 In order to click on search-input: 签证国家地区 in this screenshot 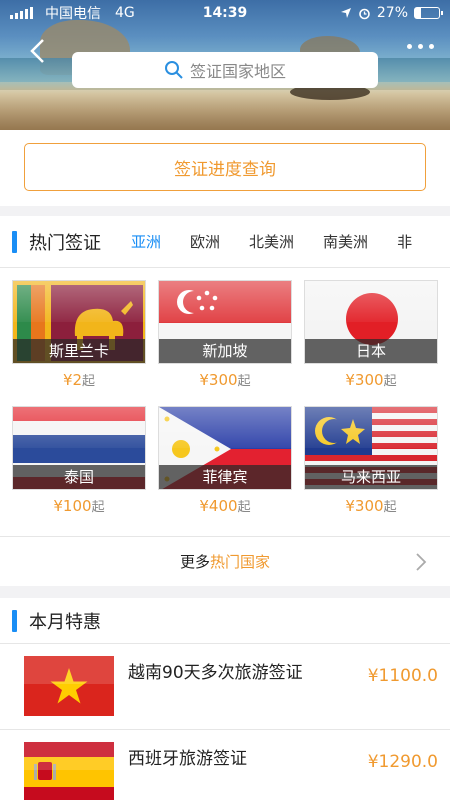, I will do `click(225, 70)`.